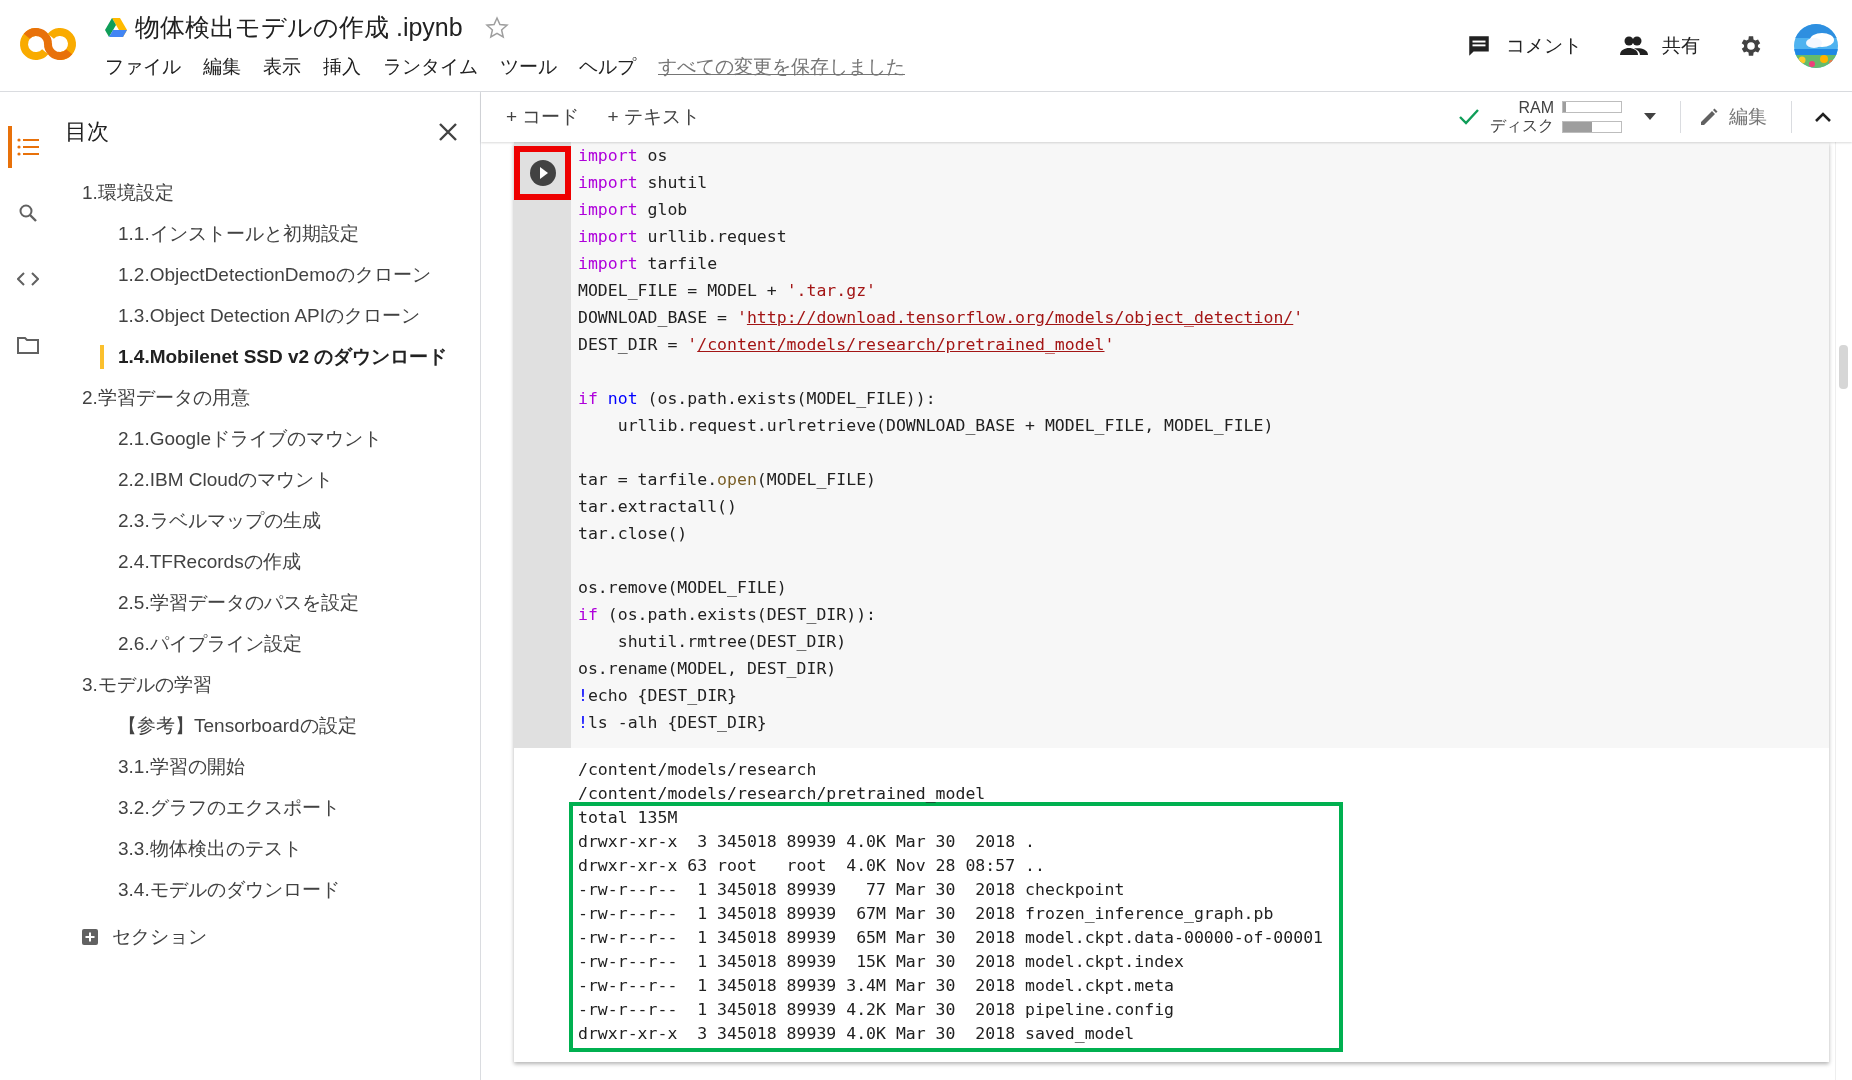  Describe the element at coordinates (728, 480) in the screenshot. I see `code-line: tar = tarfile.open(MODEL_FILE)` at that location.